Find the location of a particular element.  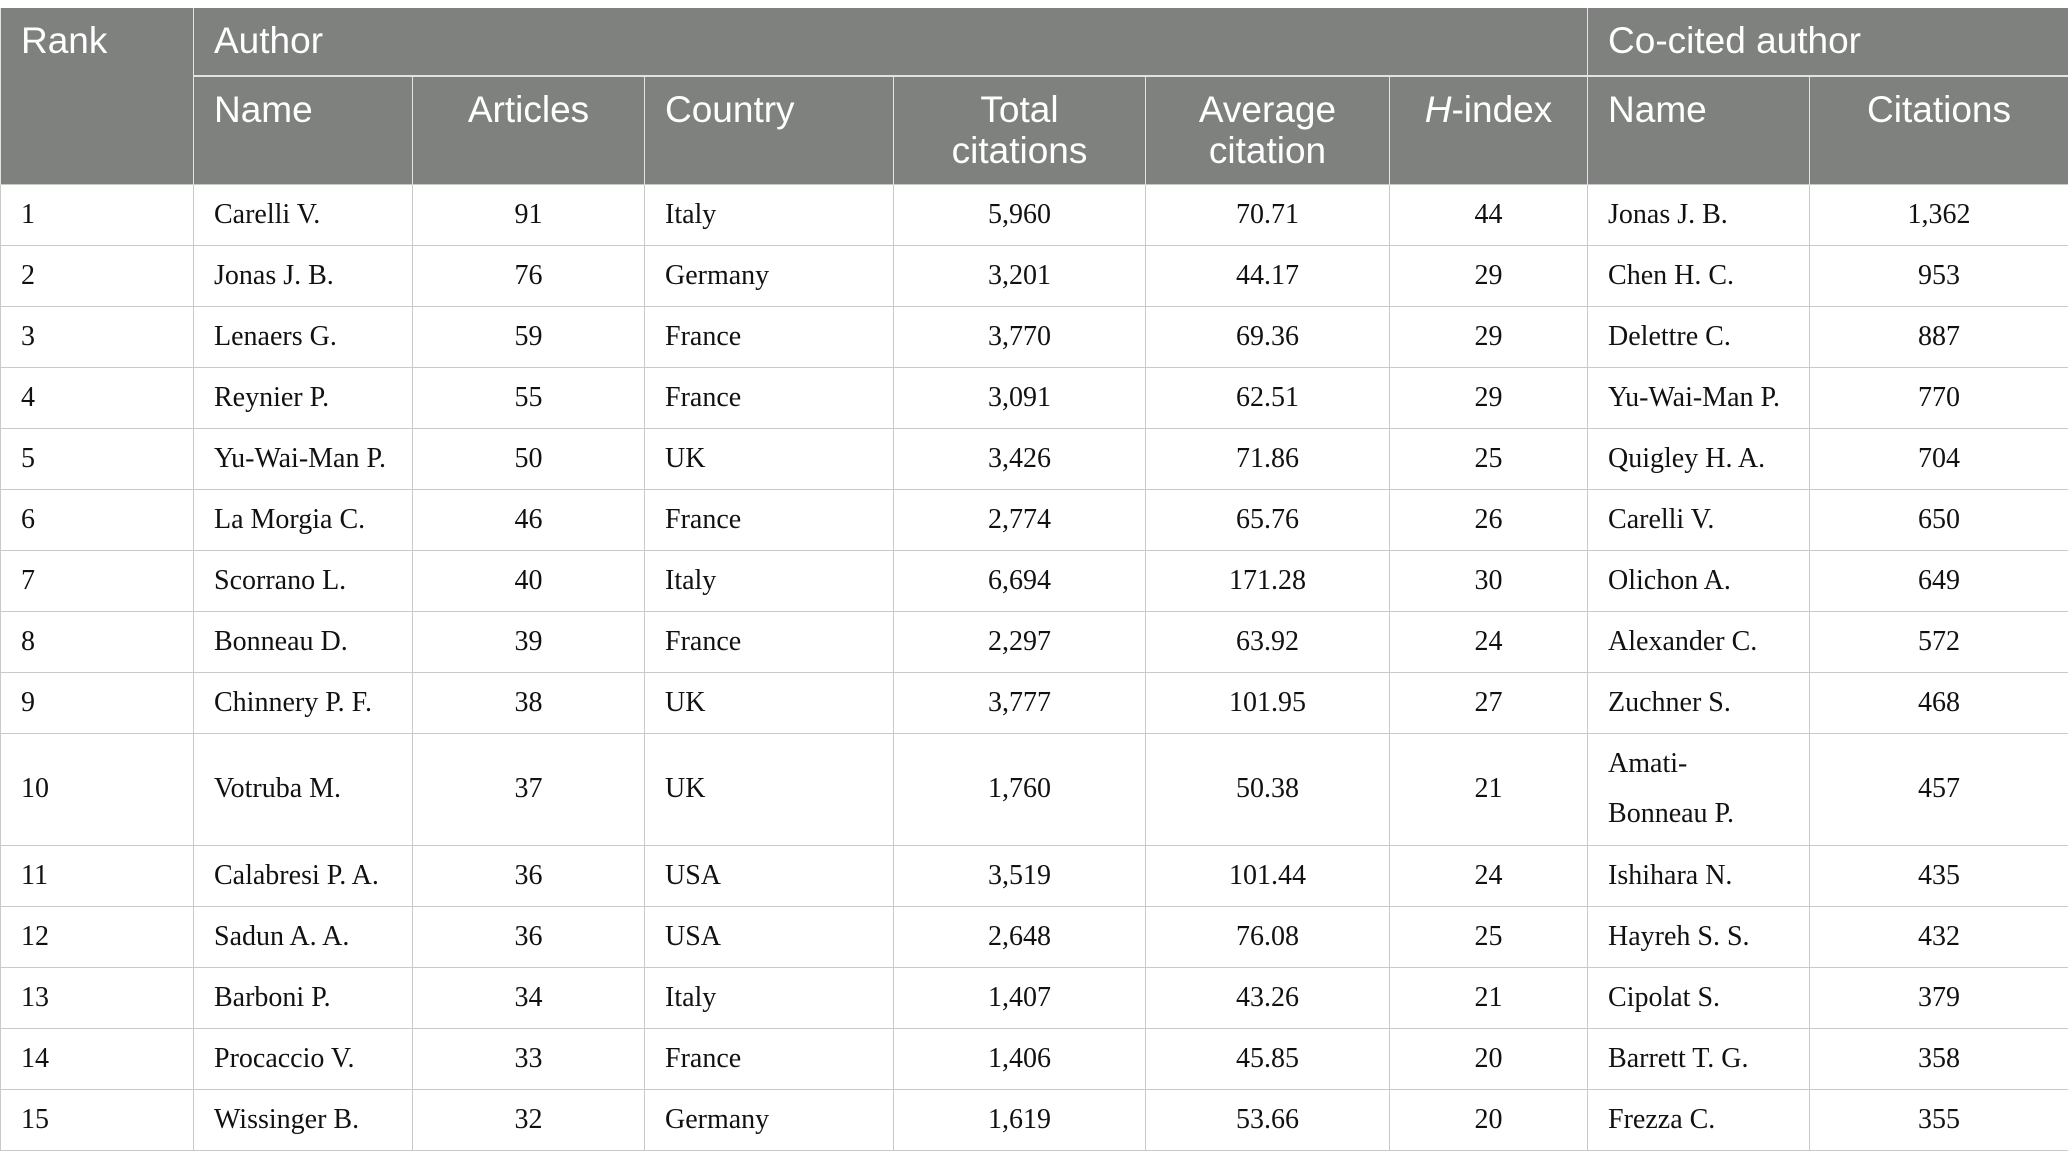

header-h-index-rest: -index is located at coordinates (1502, 109).